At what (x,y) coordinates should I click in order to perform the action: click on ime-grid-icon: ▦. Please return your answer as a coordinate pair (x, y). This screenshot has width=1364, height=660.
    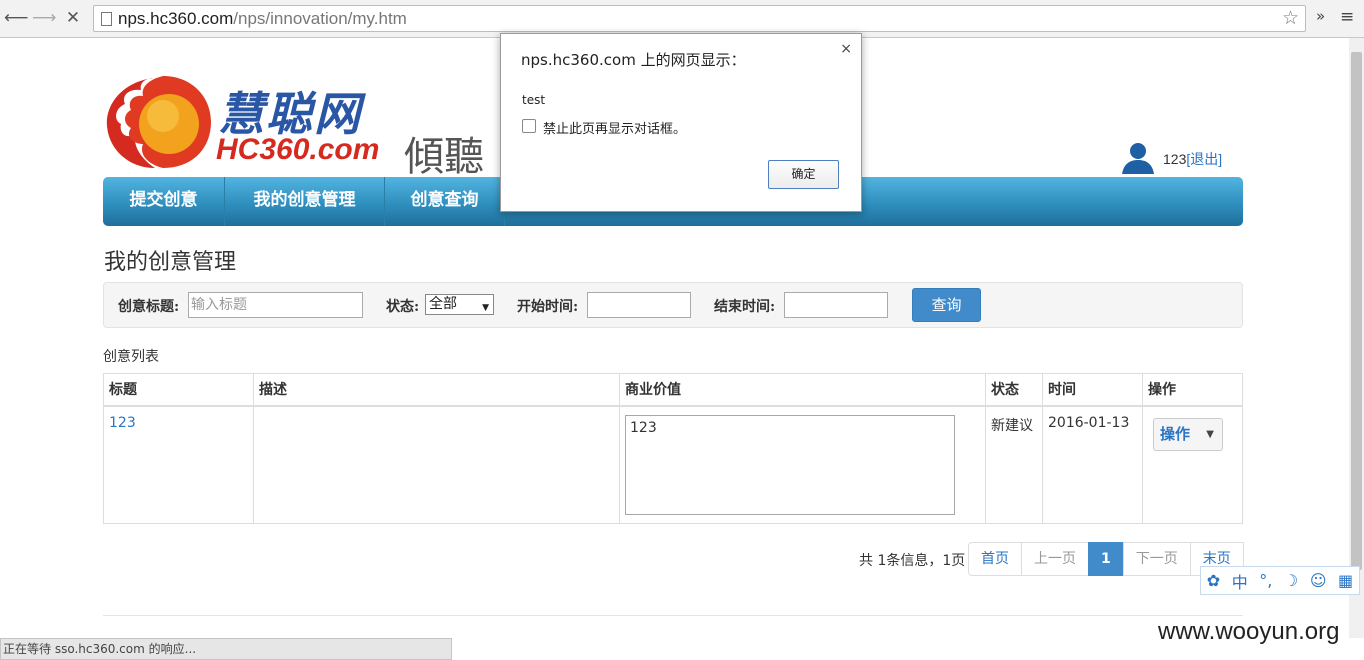
    Looking at the image, I should click on (1345, 580).